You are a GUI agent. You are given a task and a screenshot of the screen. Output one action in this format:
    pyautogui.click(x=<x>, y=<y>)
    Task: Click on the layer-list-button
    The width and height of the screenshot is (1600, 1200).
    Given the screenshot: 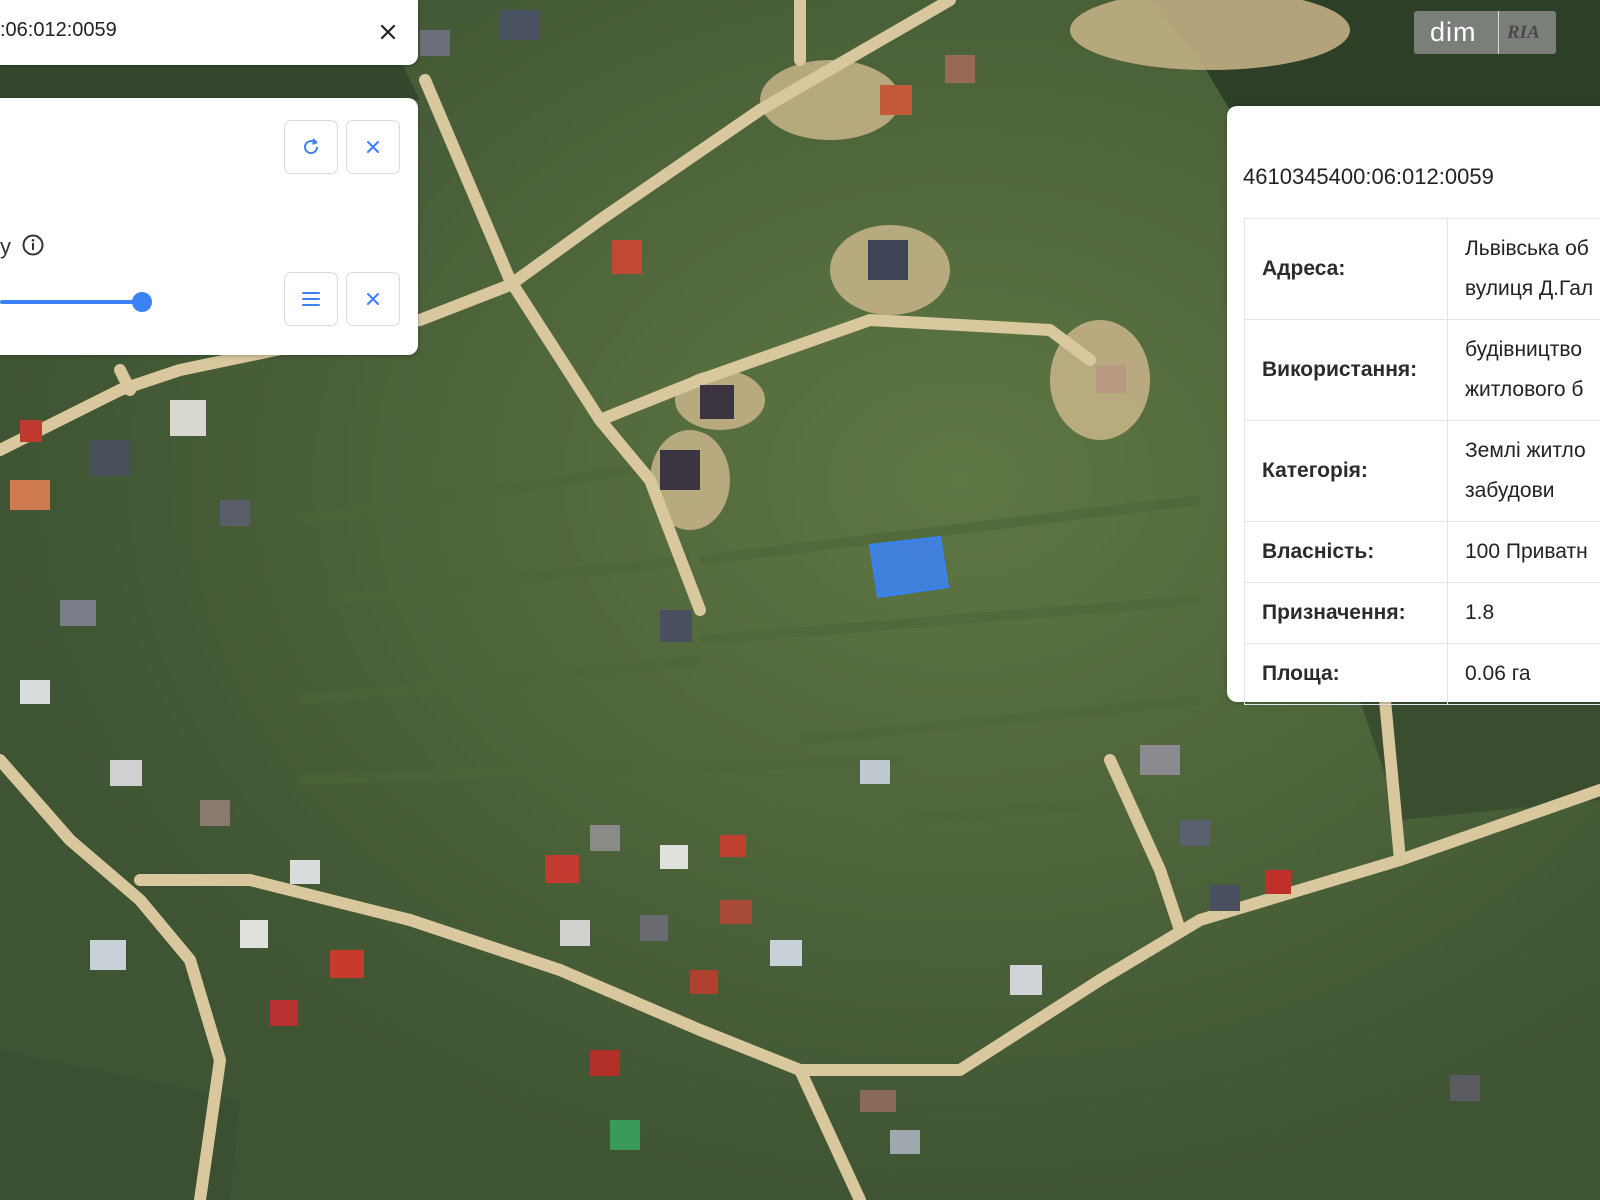 What is the action you would take?
    pyautogui.click(x=311, y=299)
    